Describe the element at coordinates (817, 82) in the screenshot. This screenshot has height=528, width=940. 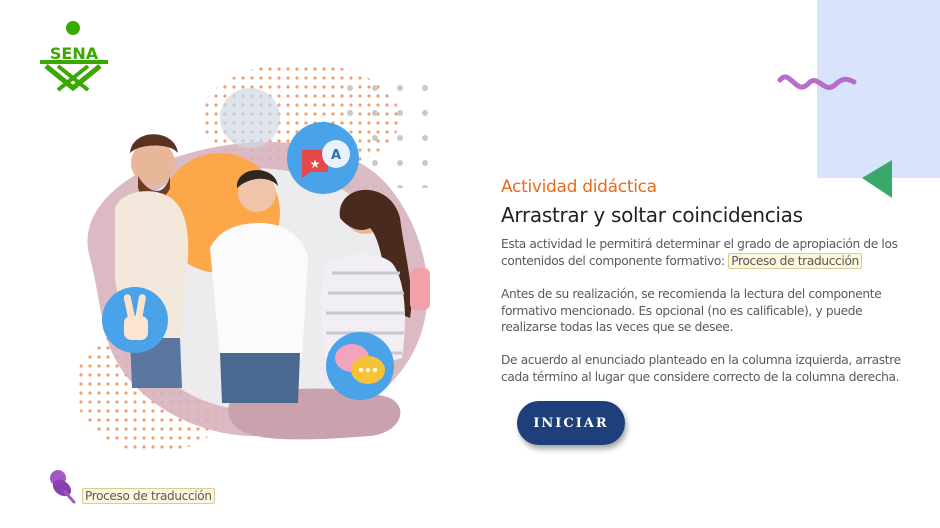
I see `wave-decoration` at that location.